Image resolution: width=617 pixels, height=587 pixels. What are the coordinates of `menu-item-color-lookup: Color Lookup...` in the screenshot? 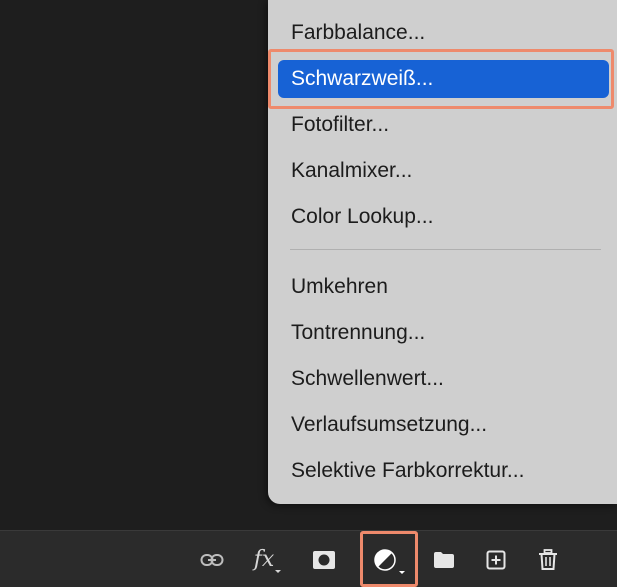 It's located at (443, 217).